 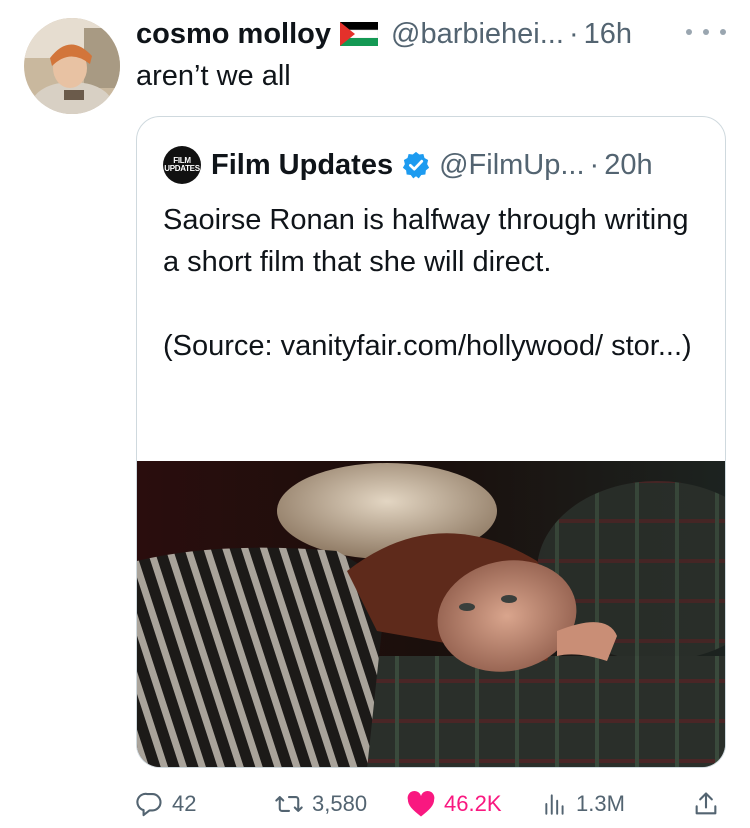 I want to click on share-button, so click(x=710, y=804).